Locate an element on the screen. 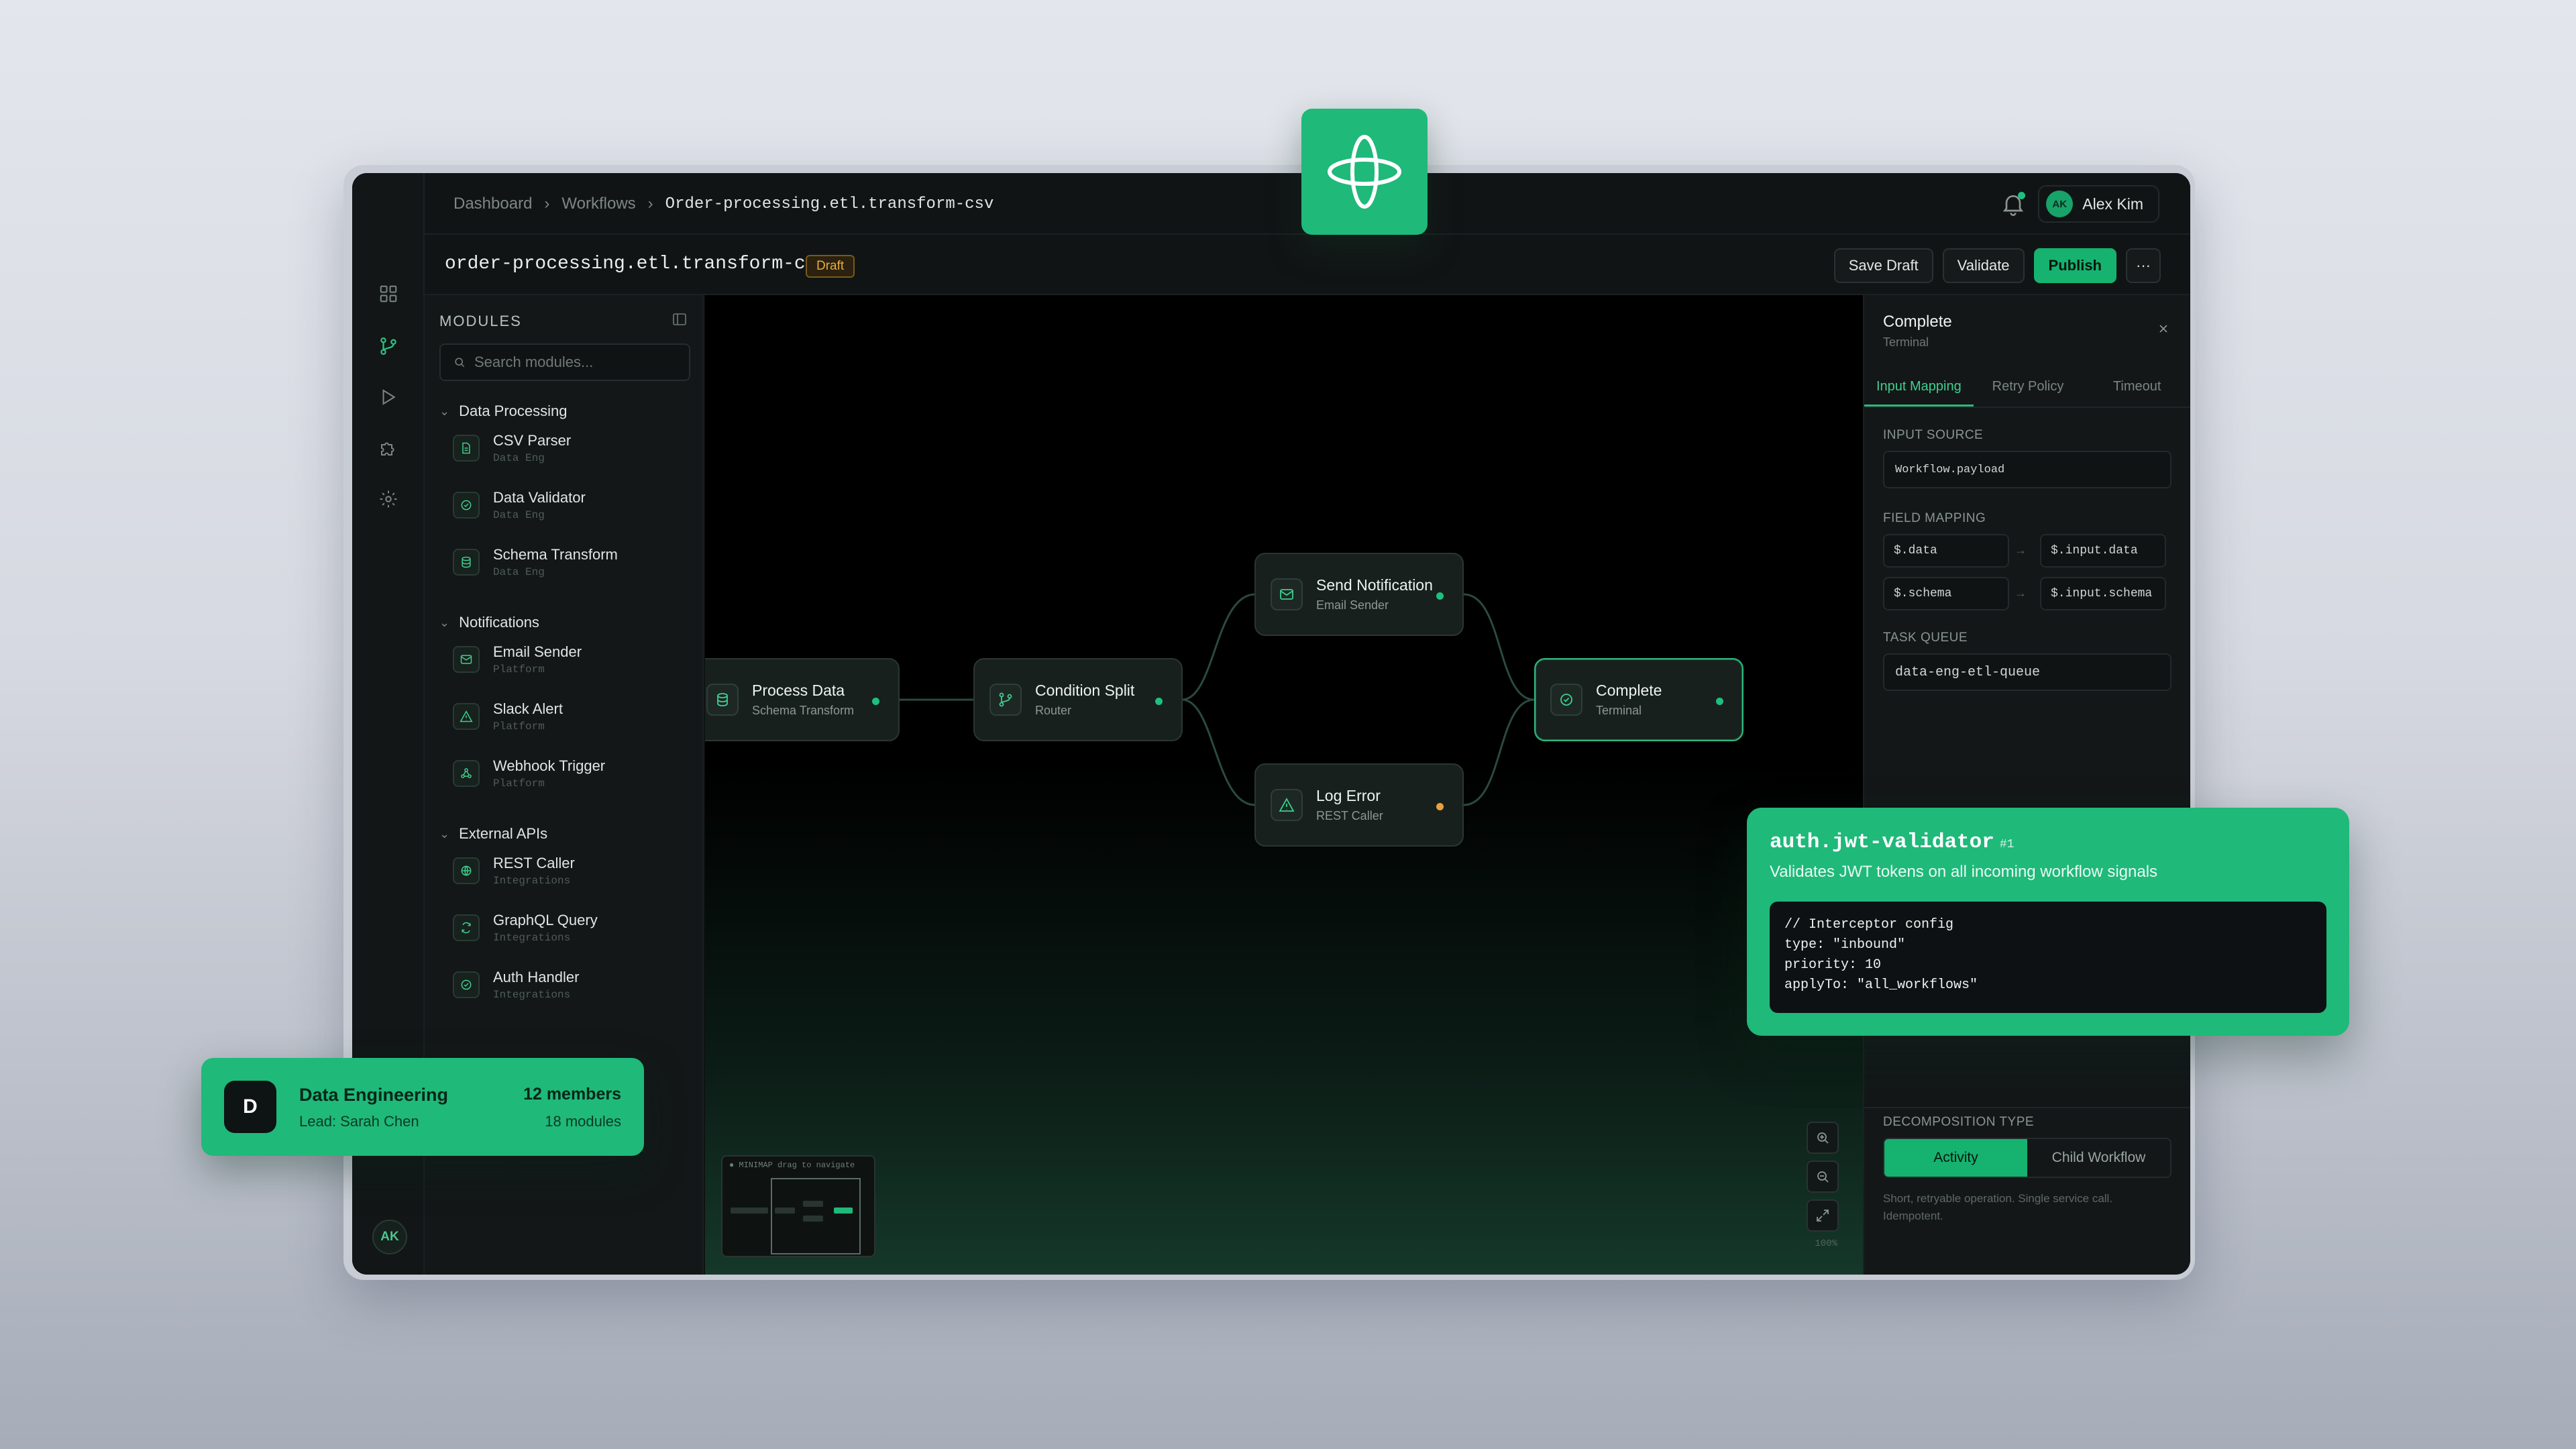  fit-view-icon is located at coordinates (1823, 1215).